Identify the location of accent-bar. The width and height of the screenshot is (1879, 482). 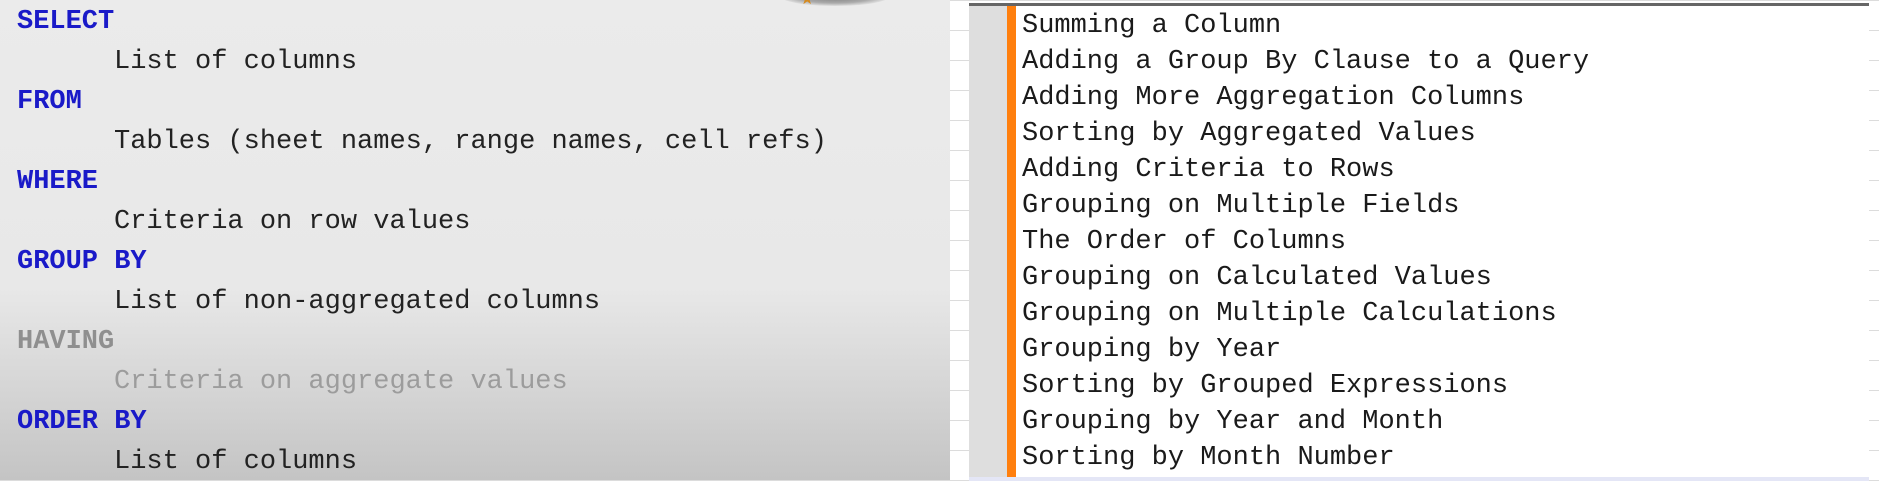
(1011, 242).